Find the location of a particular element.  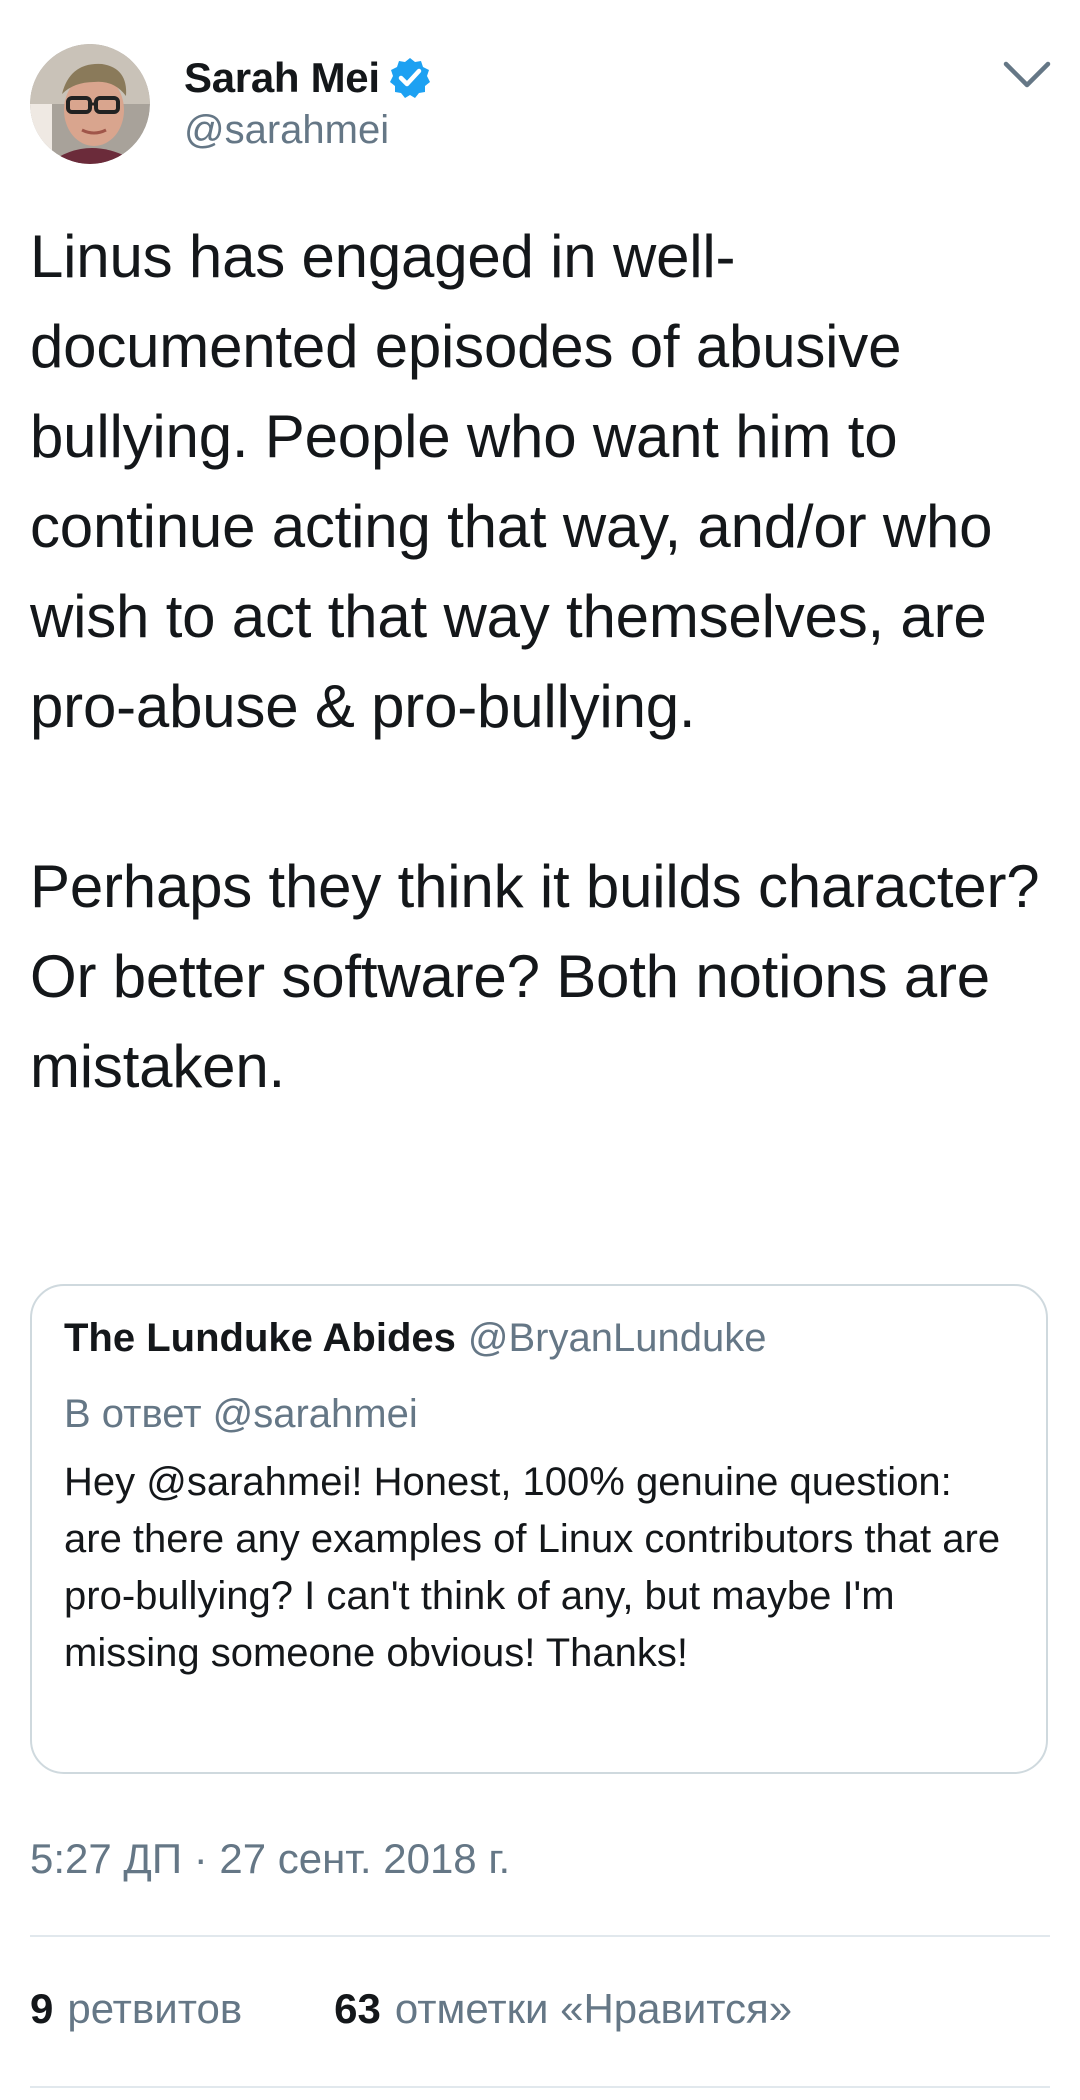

likes-stat: 63 отметки «Нравится» is located at coordinates (563, 2009).